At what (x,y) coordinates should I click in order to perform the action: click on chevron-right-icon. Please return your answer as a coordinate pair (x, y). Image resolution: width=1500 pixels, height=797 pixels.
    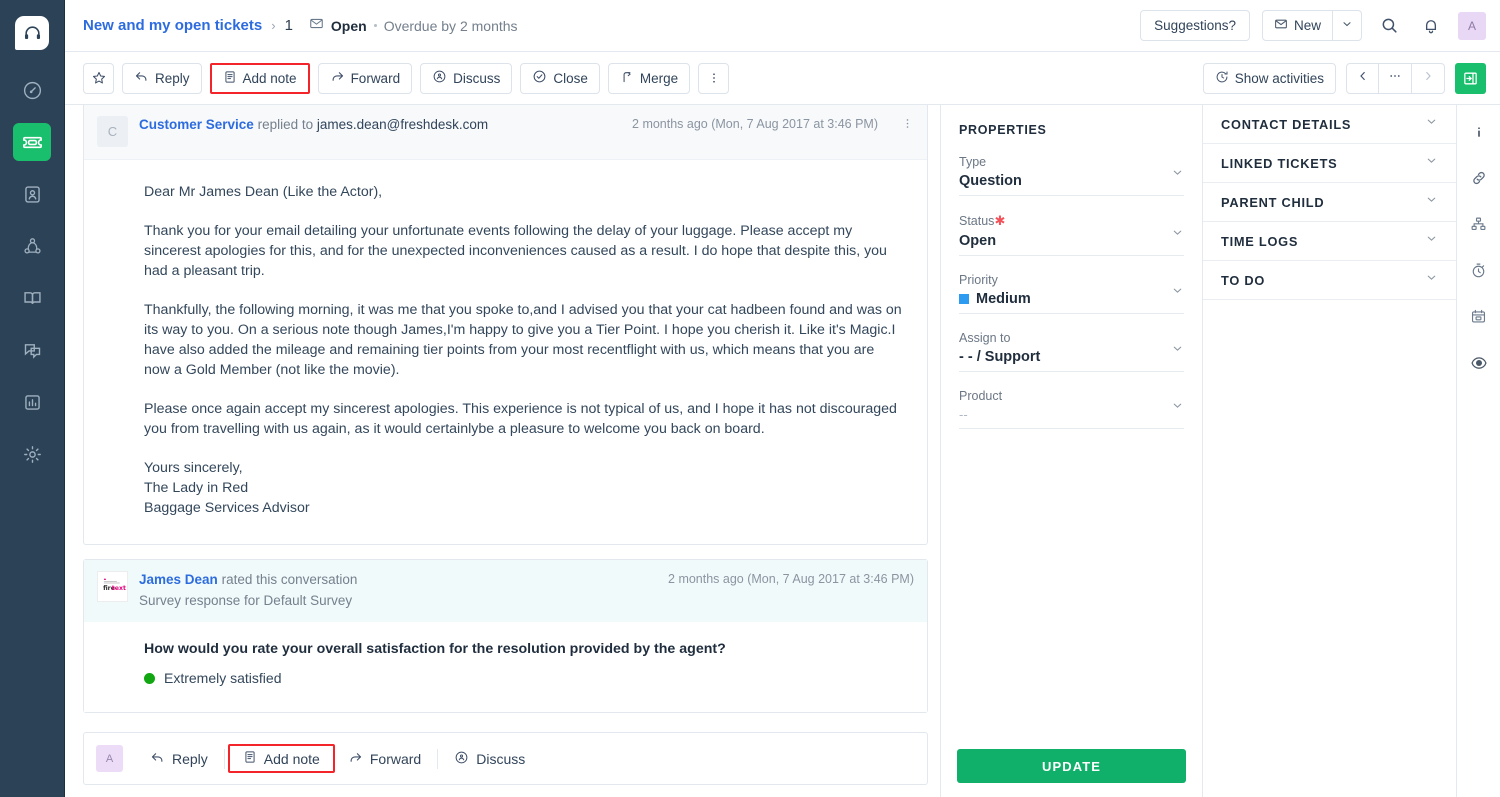
    Looking at the image, I should click on (1428, 78).